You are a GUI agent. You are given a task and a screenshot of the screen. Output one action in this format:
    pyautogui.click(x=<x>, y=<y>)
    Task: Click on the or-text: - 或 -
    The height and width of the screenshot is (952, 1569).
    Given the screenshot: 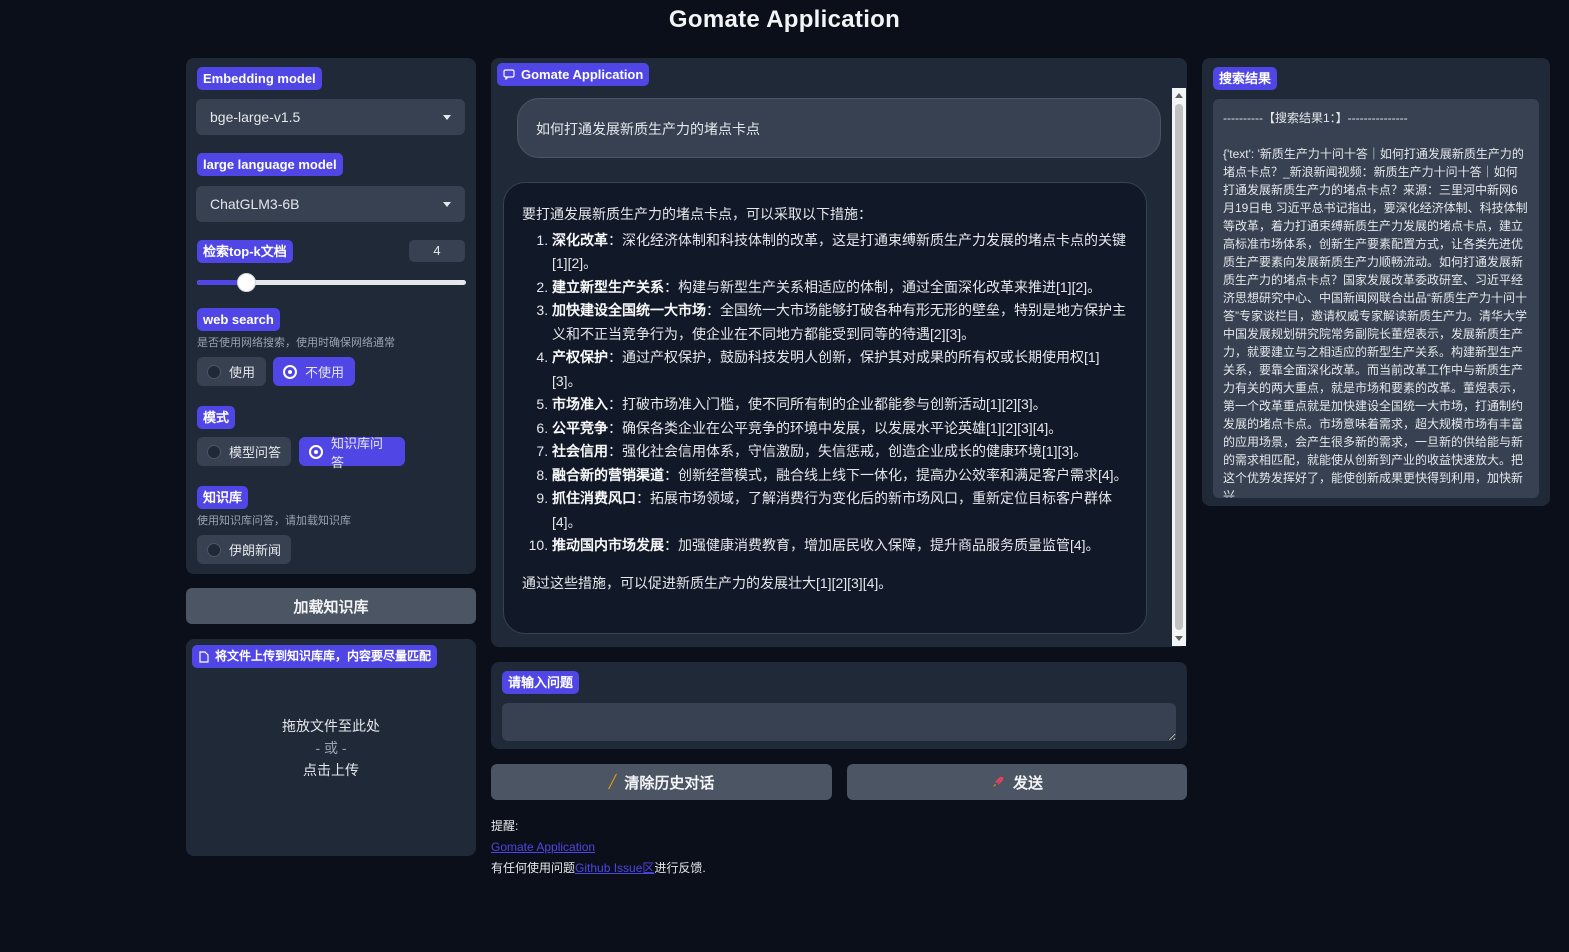 What is the action you would take?
    pyautogui.click(x=331, y=748)
    